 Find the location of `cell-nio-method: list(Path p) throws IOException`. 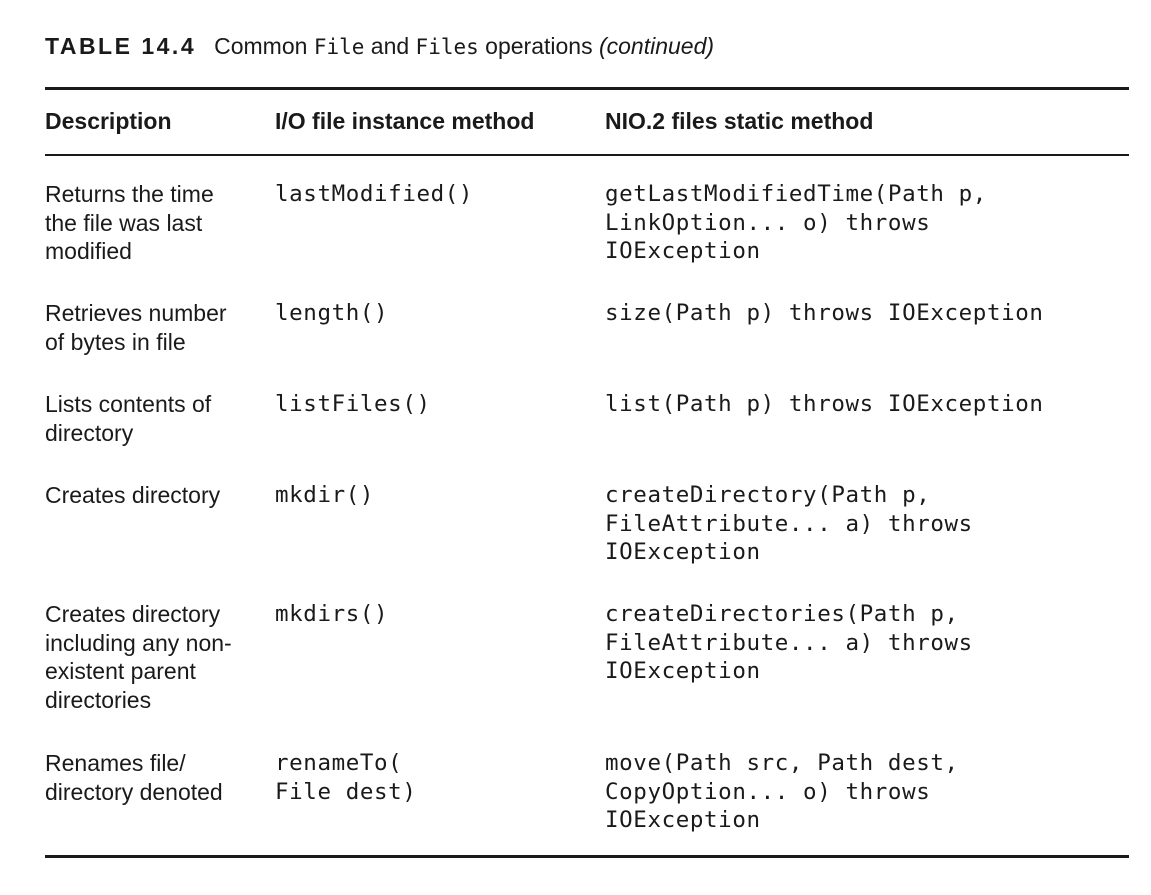

cell-nio-method: list(Path p) throws IOException is located at coordinates (824, 404).